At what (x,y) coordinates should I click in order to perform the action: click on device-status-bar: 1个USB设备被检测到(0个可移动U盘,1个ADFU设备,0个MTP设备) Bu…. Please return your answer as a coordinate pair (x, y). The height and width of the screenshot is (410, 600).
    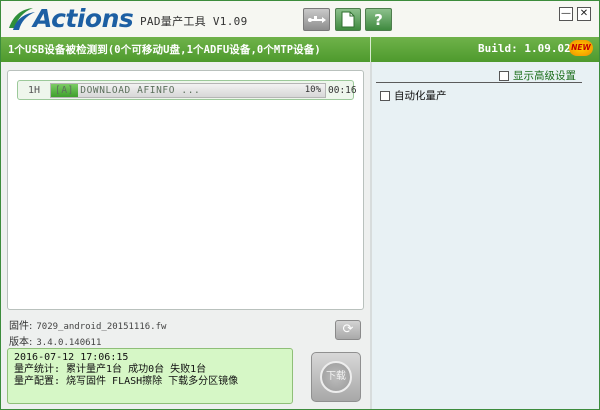
    Looking at the image, I should click on (300, 49).